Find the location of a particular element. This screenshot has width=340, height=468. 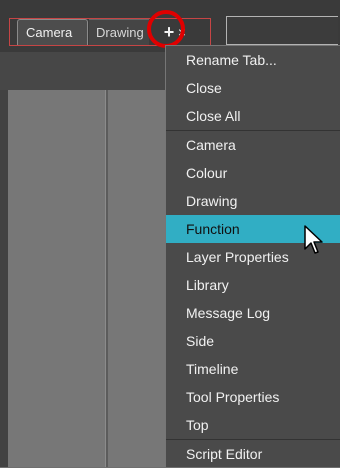

menu-item-close-all: Close All is located at coordinates (253, 116).